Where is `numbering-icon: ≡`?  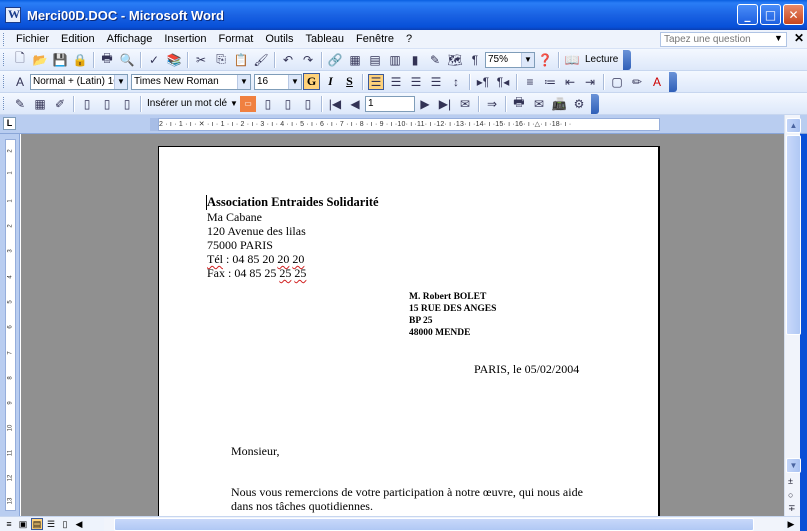 numbering-icon: ≡ is located at coordinates (530, 82).